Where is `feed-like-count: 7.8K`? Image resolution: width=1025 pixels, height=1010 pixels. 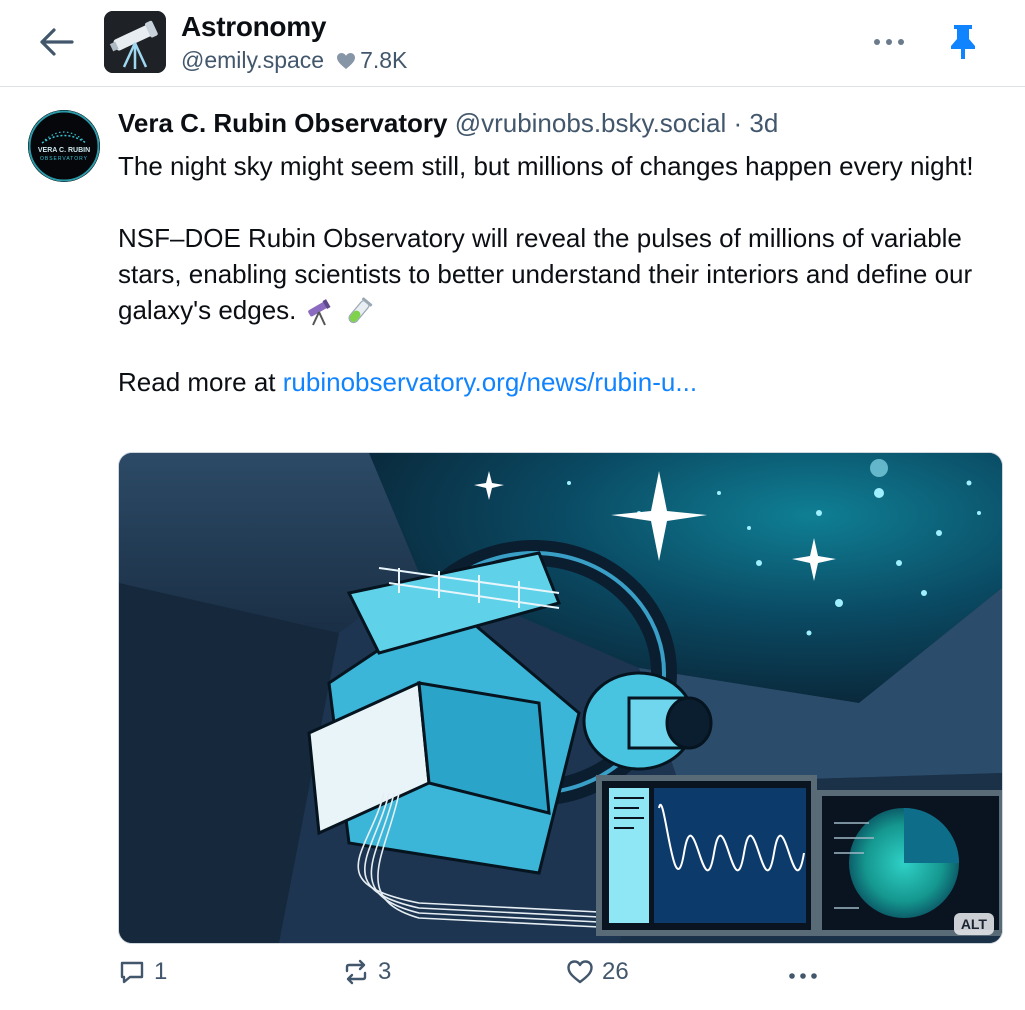
feed-like-count: 7.8K is located at coordinates (384, 60).